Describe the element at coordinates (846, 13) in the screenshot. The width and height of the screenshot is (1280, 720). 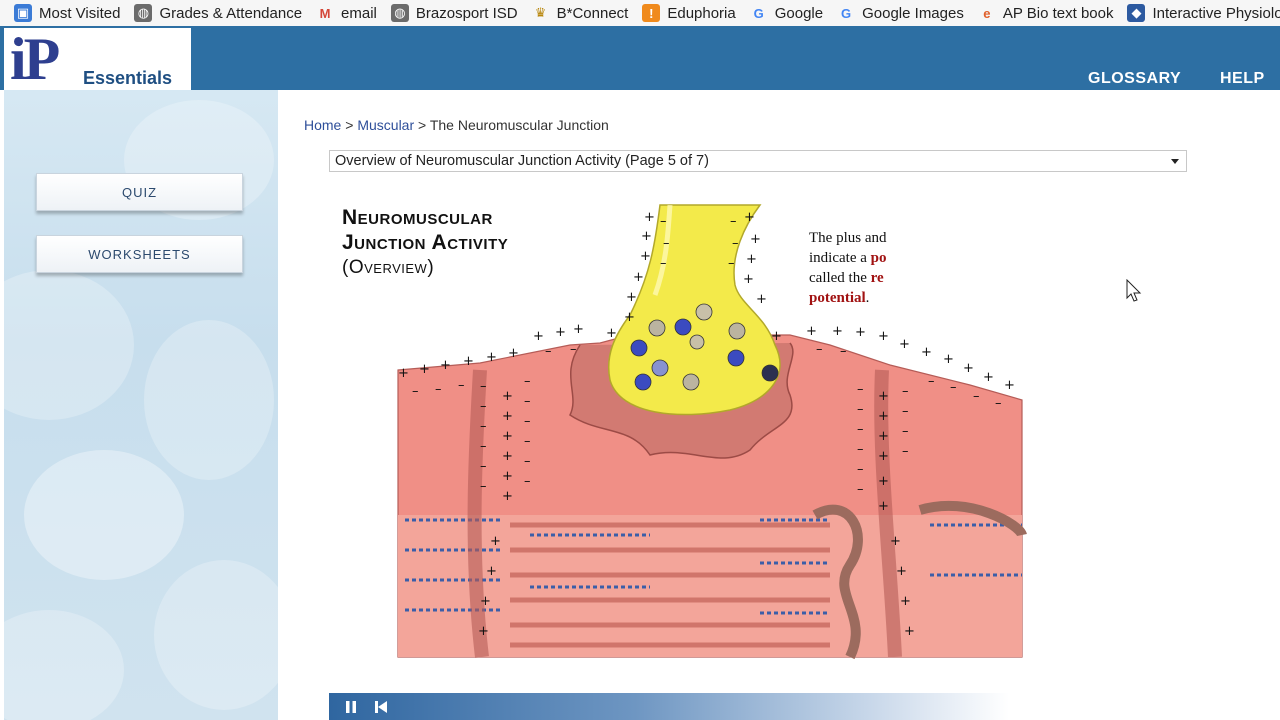
I see `google-icon: G` at that location.